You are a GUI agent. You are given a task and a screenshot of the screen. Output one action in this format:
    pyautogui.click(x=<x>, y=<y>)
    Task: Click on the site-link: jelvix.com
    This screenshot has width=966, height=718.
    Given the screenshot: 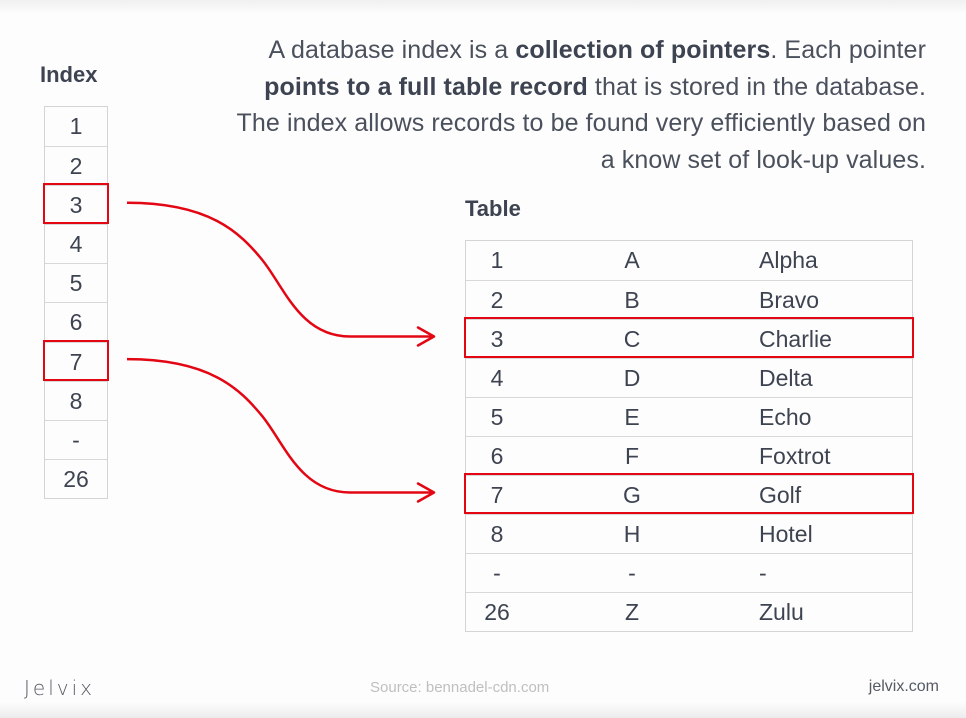 What is the action you would take?
    pyautogui.click(x=904, y=687)
    